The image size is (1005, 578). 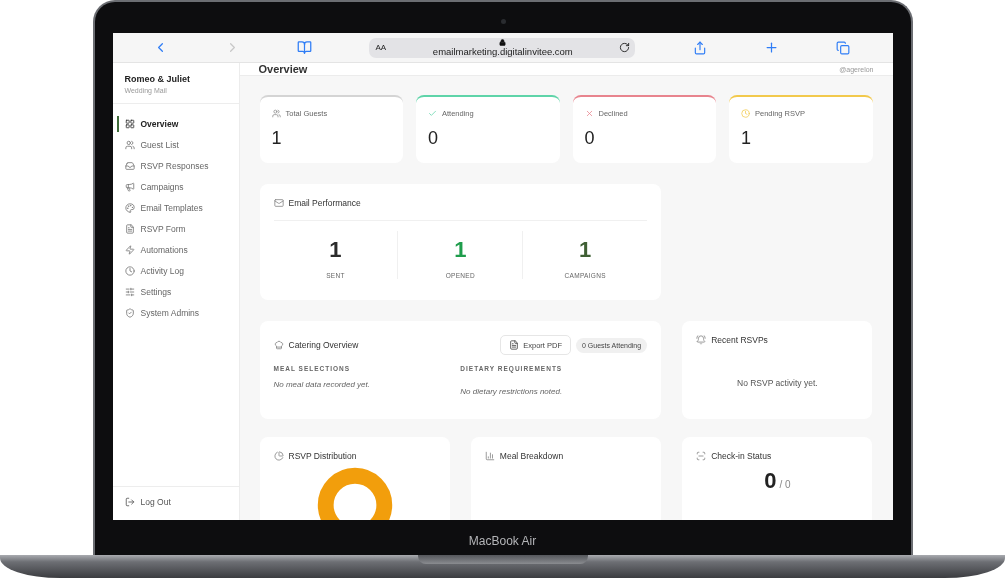 I want to click on text-size-button: AA, so click(x=381, y=47).